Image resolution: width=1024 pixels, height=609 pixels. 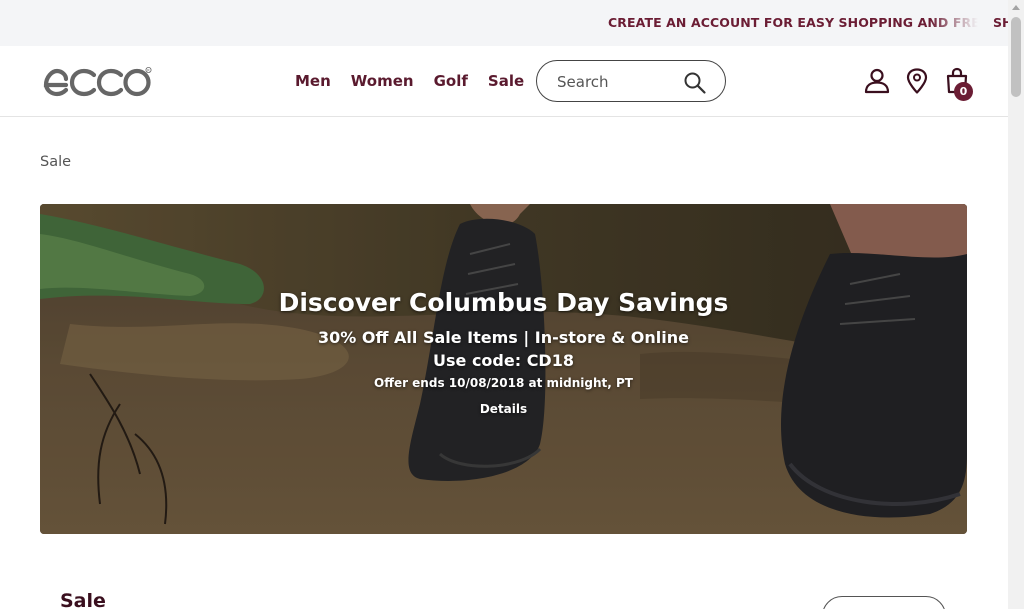 What do you see at coordinates (877, 81) in the screenshot?
I see `account-icon` at bounding box center [877, 81].